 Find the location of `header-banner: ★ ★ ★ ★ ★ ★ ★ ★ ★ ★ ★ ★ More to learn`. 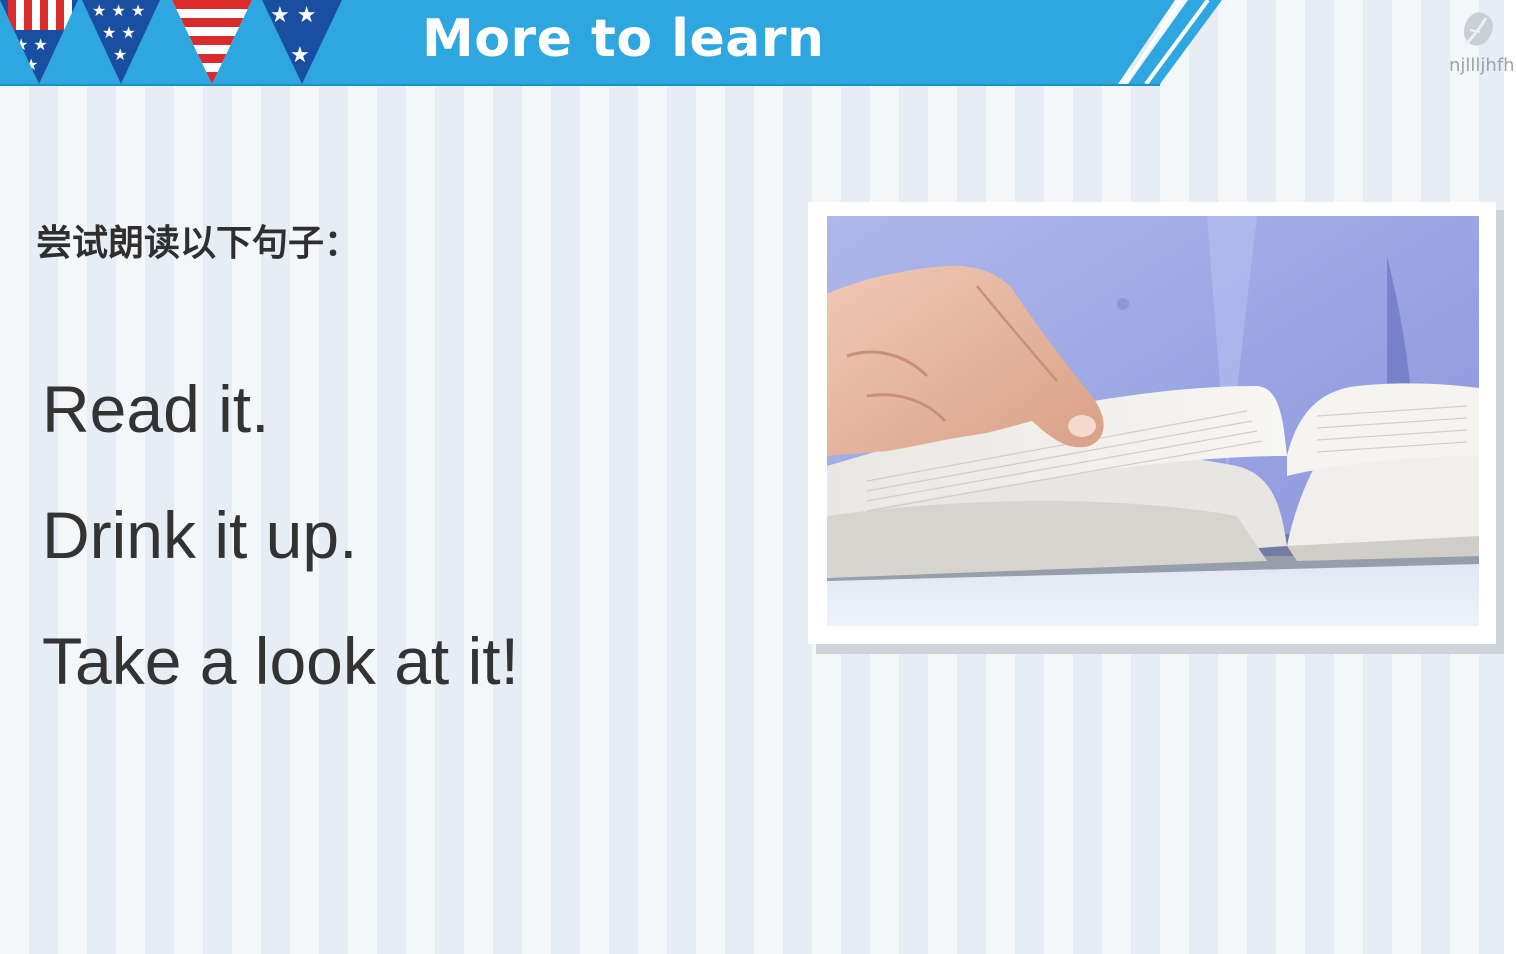

header-banner: ★ ★ ★ ★ ★ ★ ★ ★ ★ ★ ★ ★ More to learn is located at coordinates (620, 43).